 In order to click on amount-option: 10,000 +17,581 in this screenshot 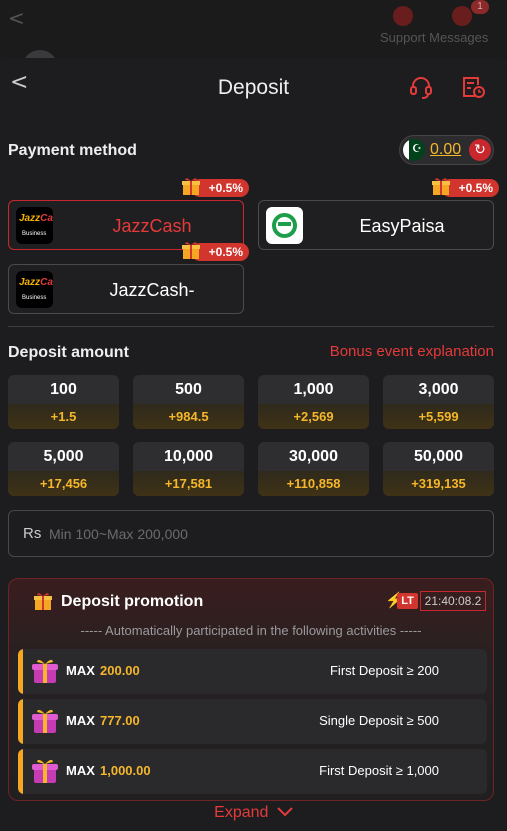, I will do `click(188, 469)`.